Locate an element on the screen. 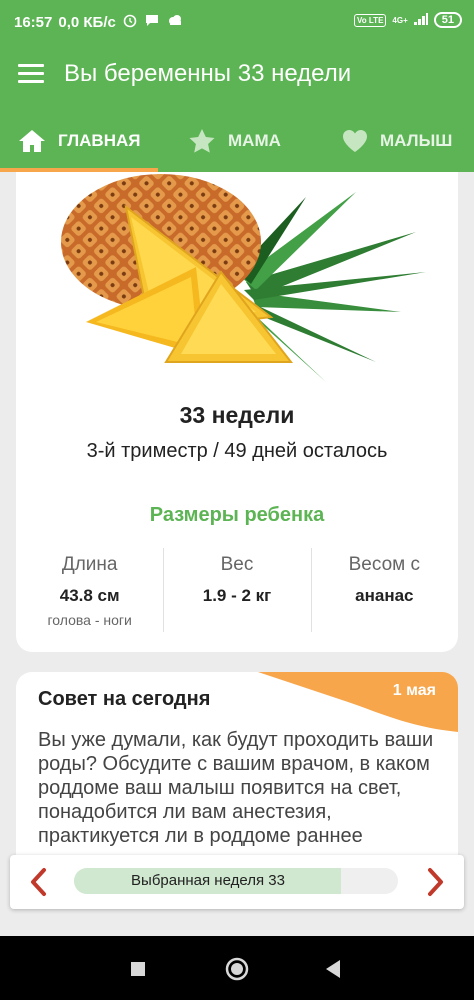 The height and width of the screenshot is (1000, 474). tab-mama: МАМА is located at coordinates (237, 141).